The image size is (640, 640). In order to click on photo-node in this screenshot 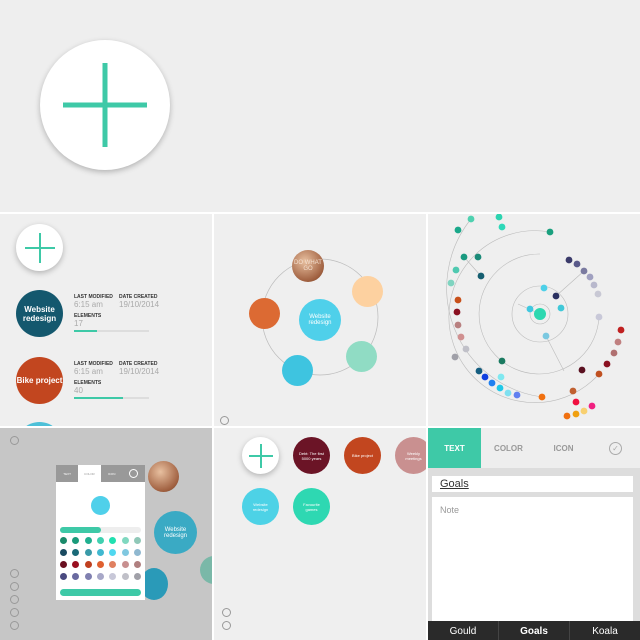, I will do `click(163, 476)`.